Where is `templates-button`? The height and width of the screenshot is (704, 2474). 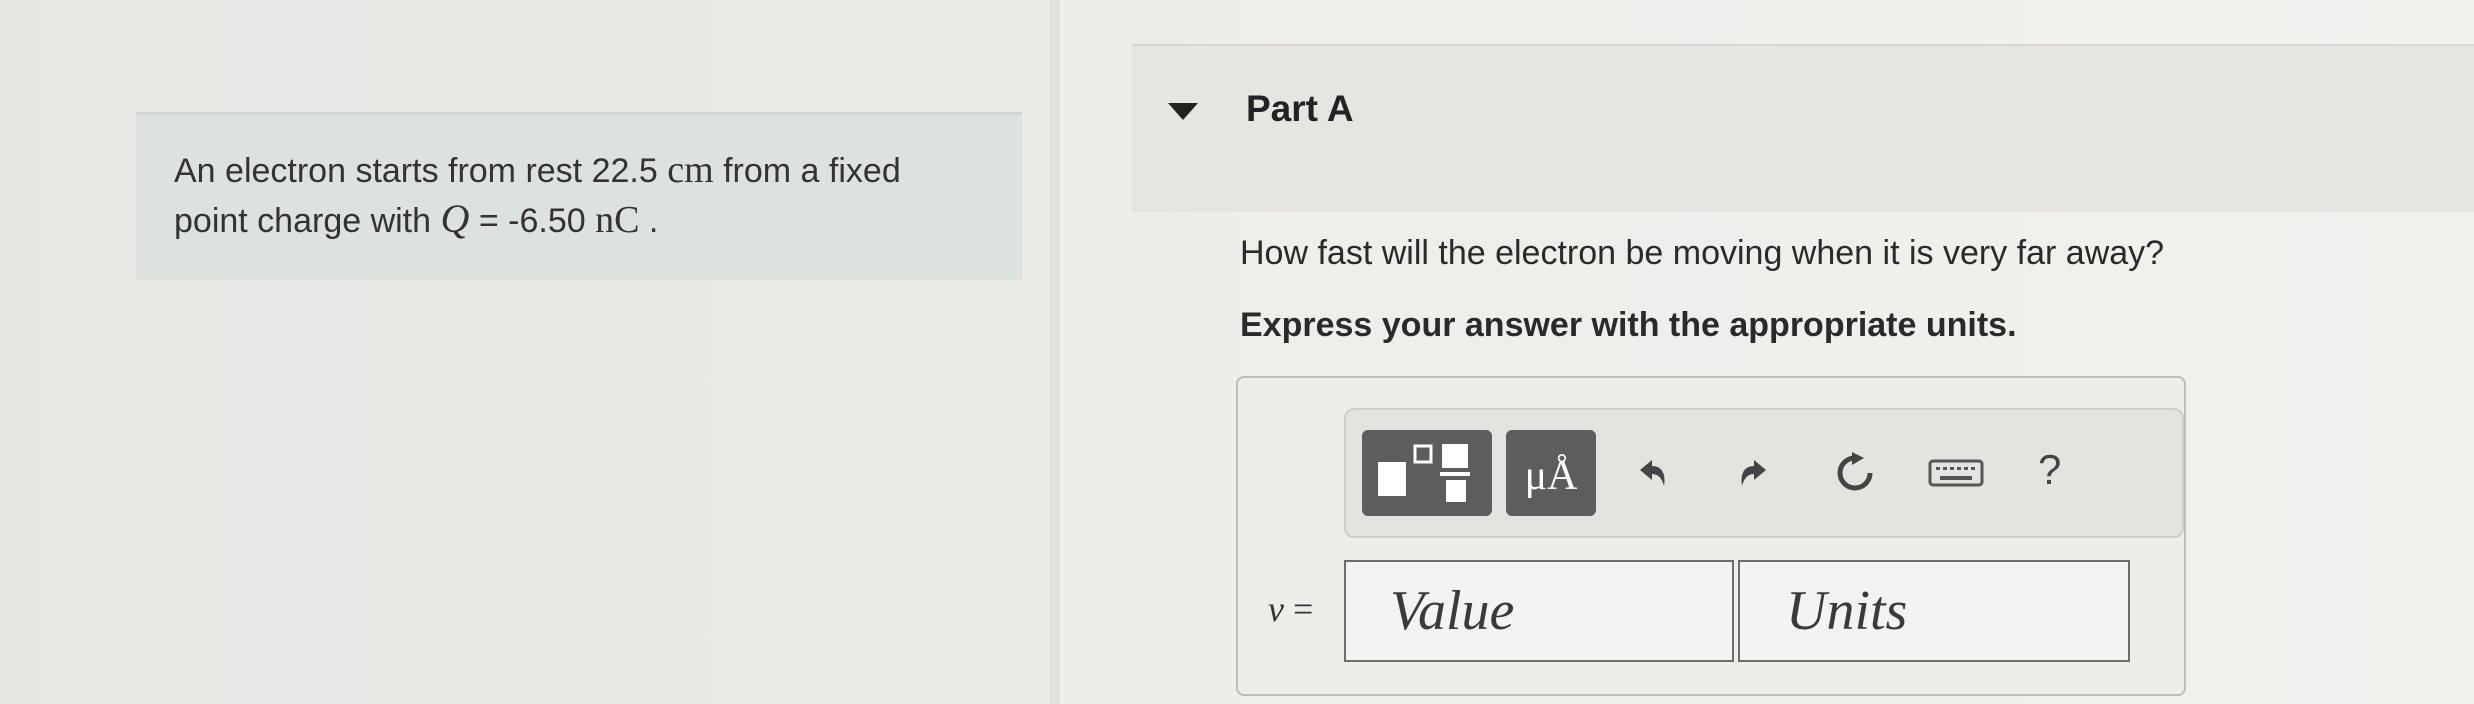 templates-button is located at coordinates (1427, 473).